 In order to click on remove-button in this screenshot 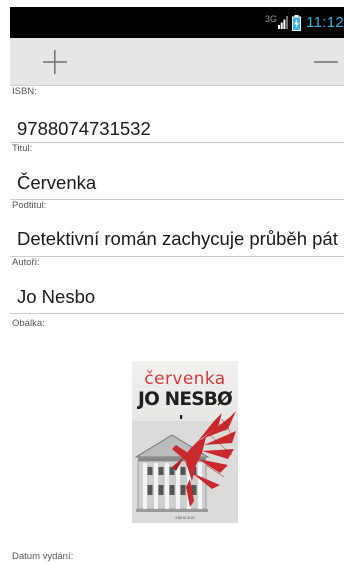, I will do `click(321, 61)`.